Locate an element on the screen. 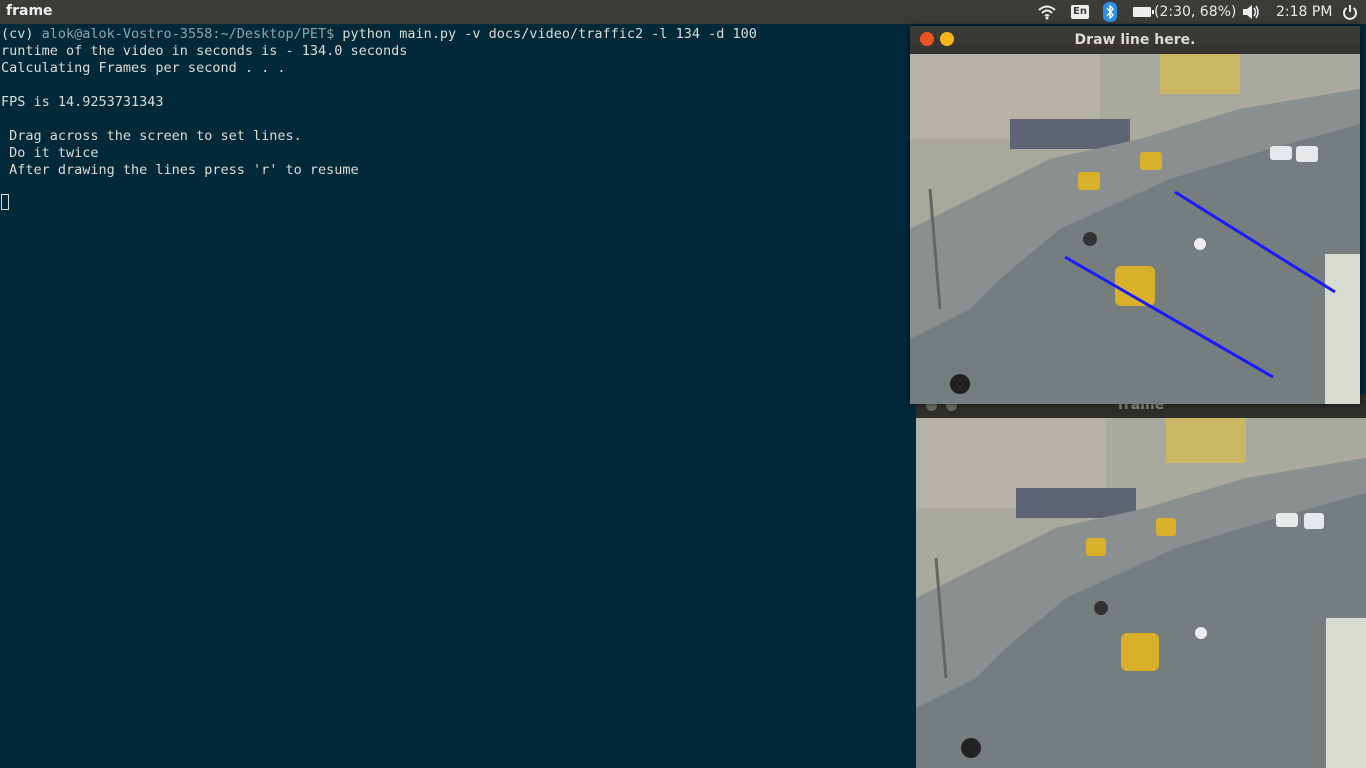 This screenshot has height=768, width=1366. prompt-path: :~/Desktop/PET$ is located at coordinates (277, 34).